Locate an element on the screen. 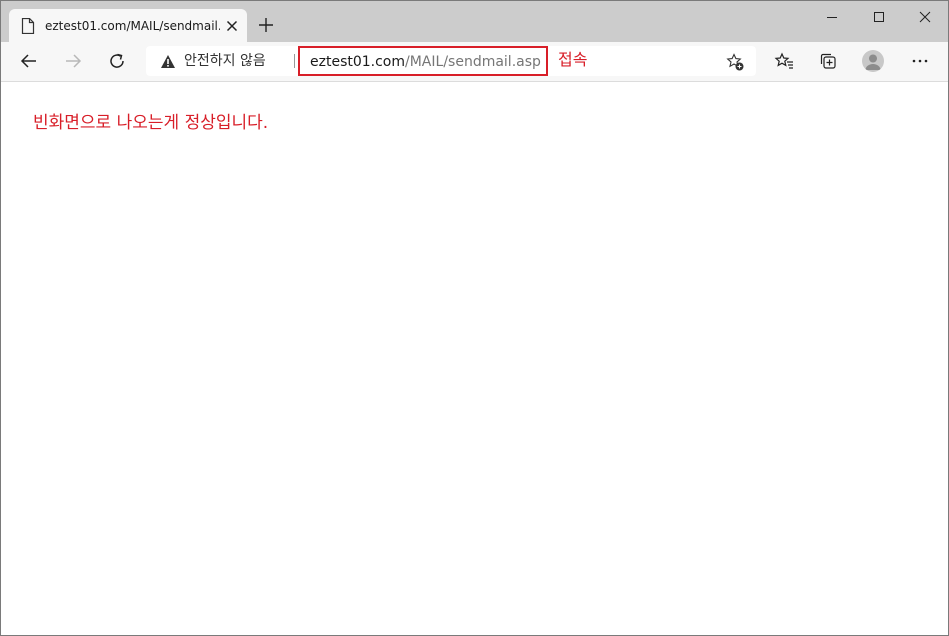 This screenshot has width=949, height=636. more-icon is located at coordinates (920, 61).